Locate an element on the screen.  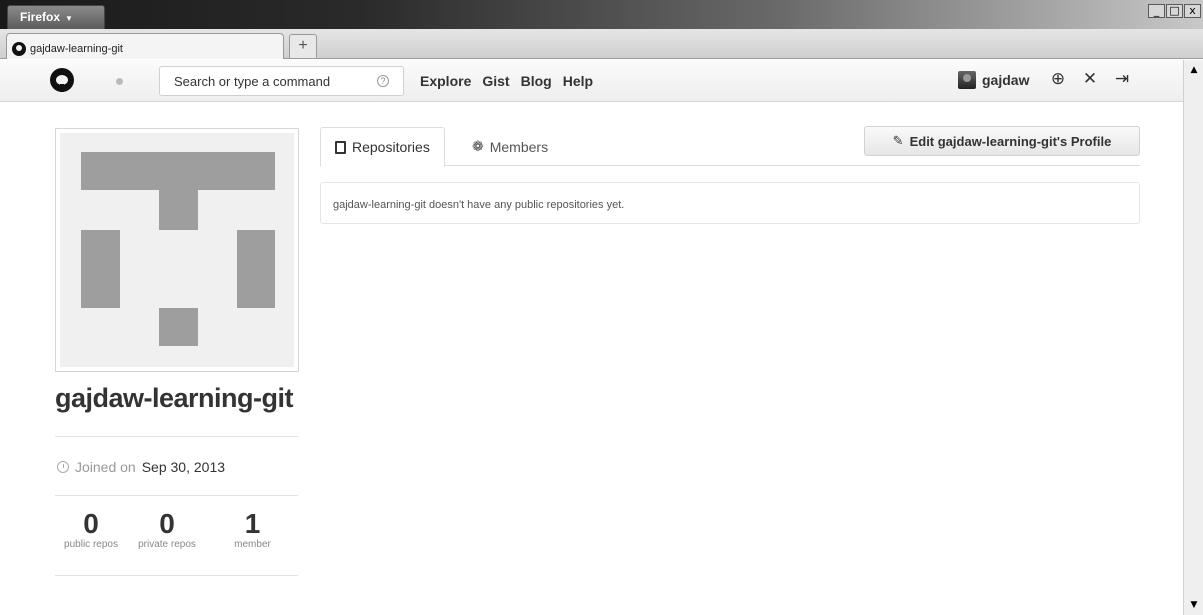
user-avatar is located at coordinates (967, 80).